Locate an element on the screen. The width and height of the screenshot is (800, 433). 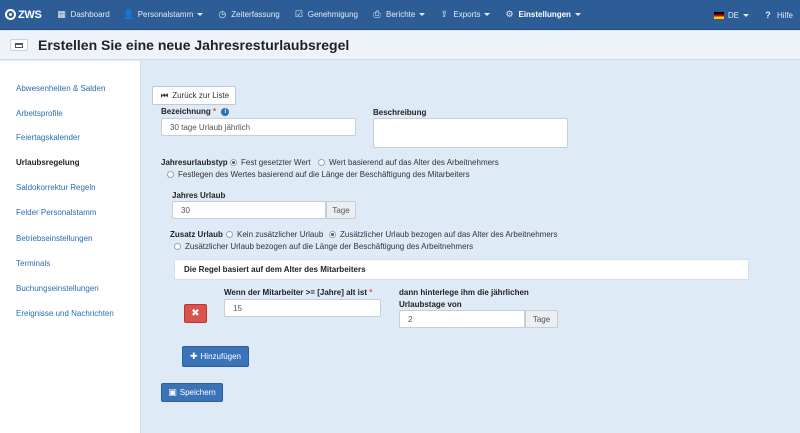
gear-icon: ⚙ is located at coordinates (509, 14).